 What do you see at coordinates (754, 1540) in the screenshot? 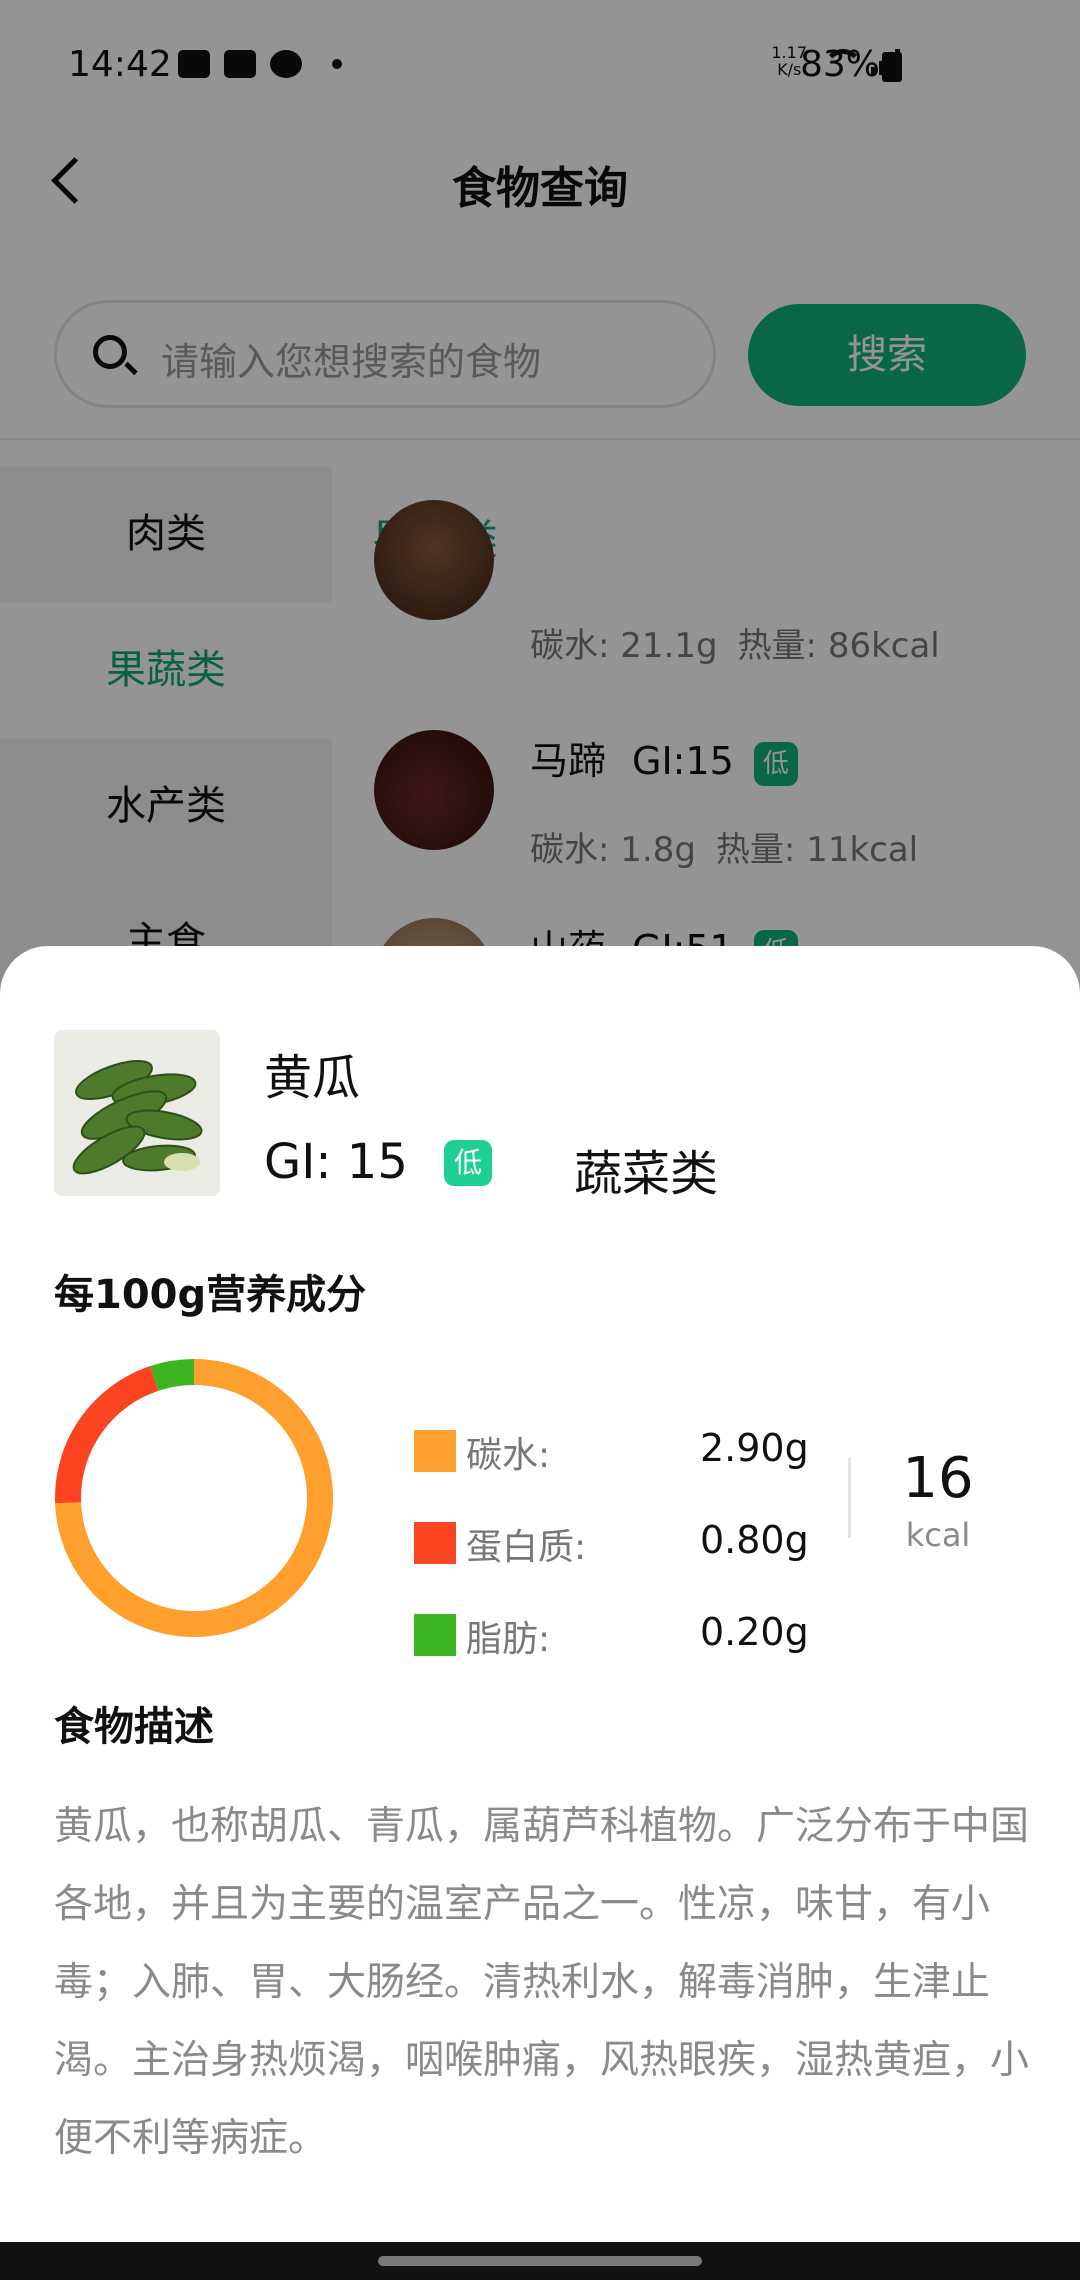
I see `nutrient-value: 0.80g` at bounding box center [754, 1540].